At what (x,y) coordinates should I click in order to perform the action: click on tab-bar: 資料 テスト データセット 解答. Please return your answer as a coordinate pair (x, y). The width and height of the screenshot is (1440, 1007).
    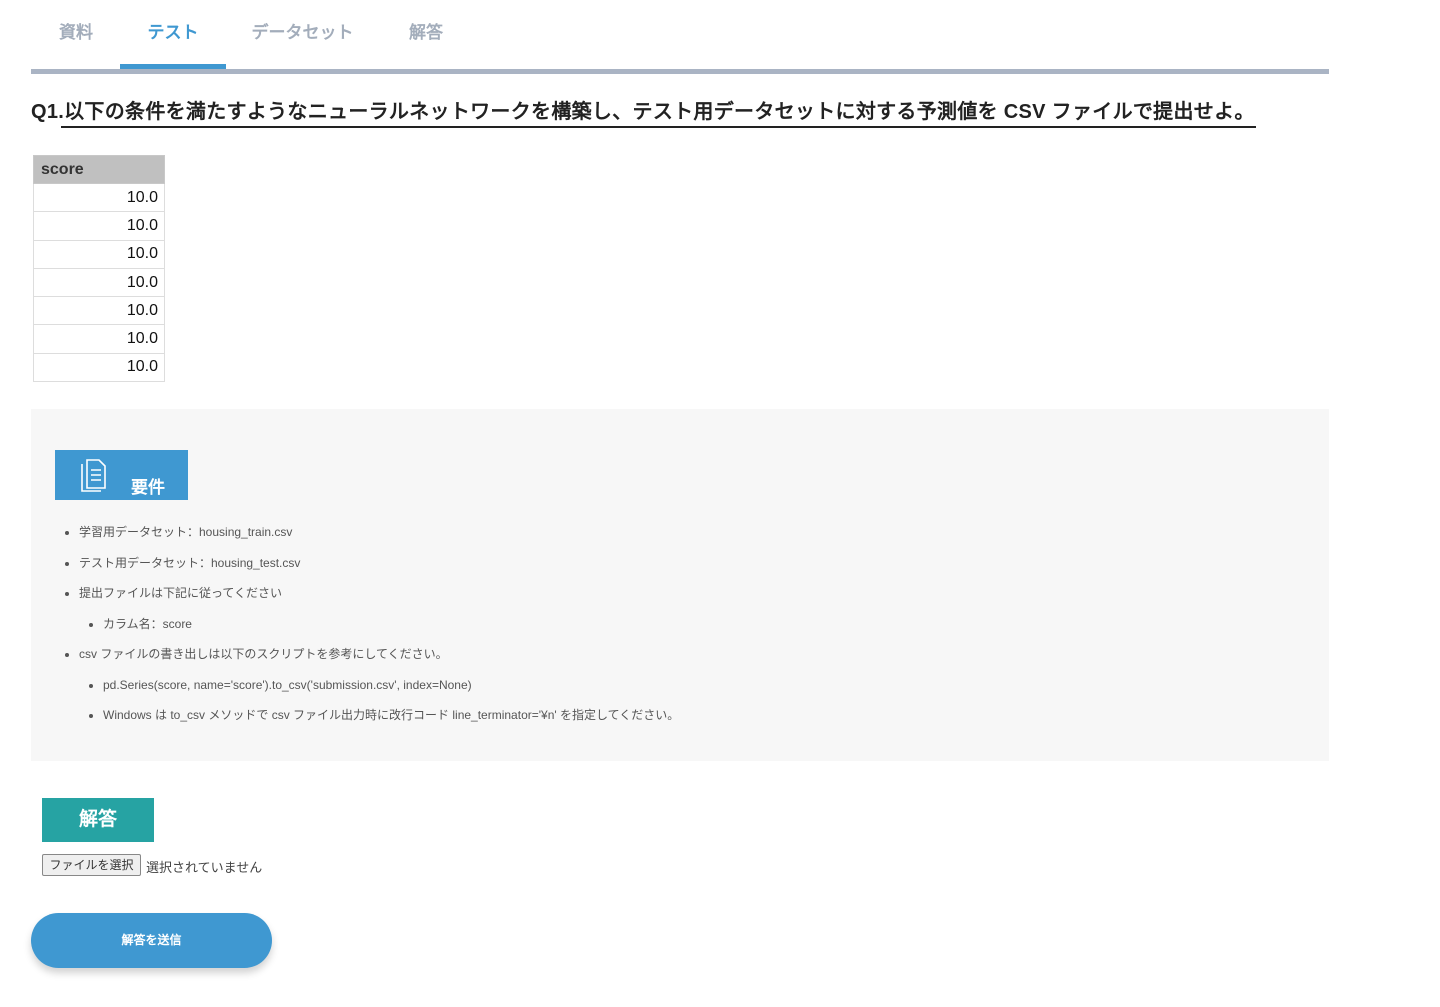
    Looking at the image, I should click on (680, 37).